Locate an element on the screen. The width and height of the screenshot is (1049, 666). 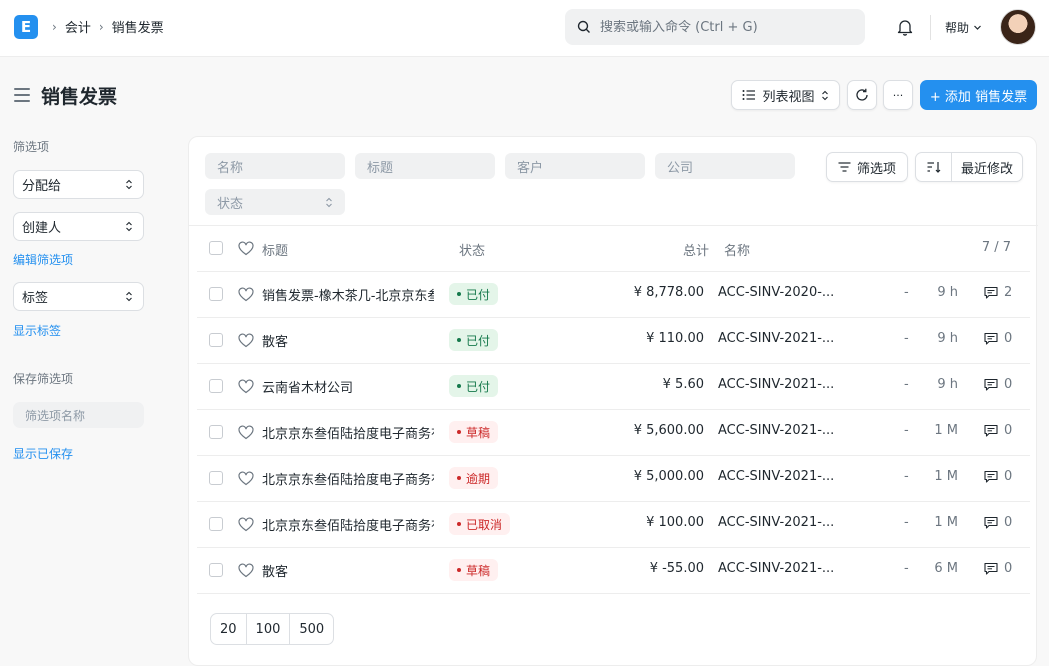
column-total: 总计 is located at coordinates (695, 251).